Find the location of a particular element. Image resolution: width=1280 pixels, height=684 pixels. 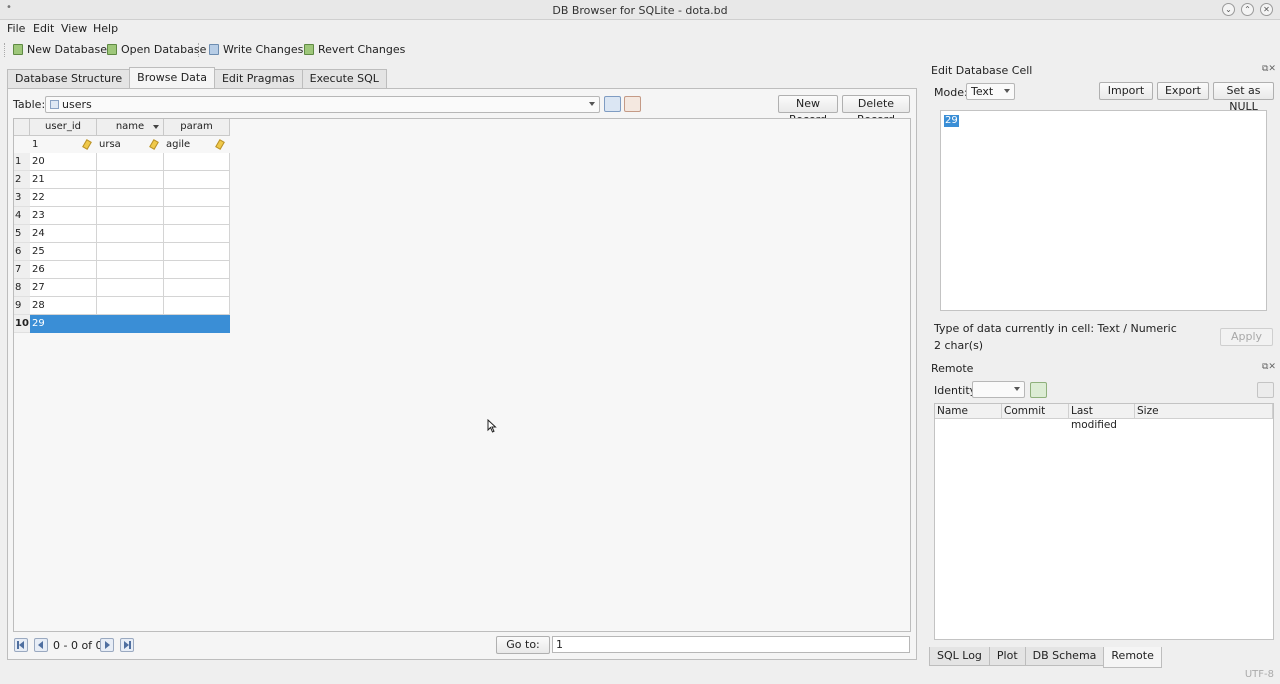

new-record-button: New Record is located at coordinates (808, 110).